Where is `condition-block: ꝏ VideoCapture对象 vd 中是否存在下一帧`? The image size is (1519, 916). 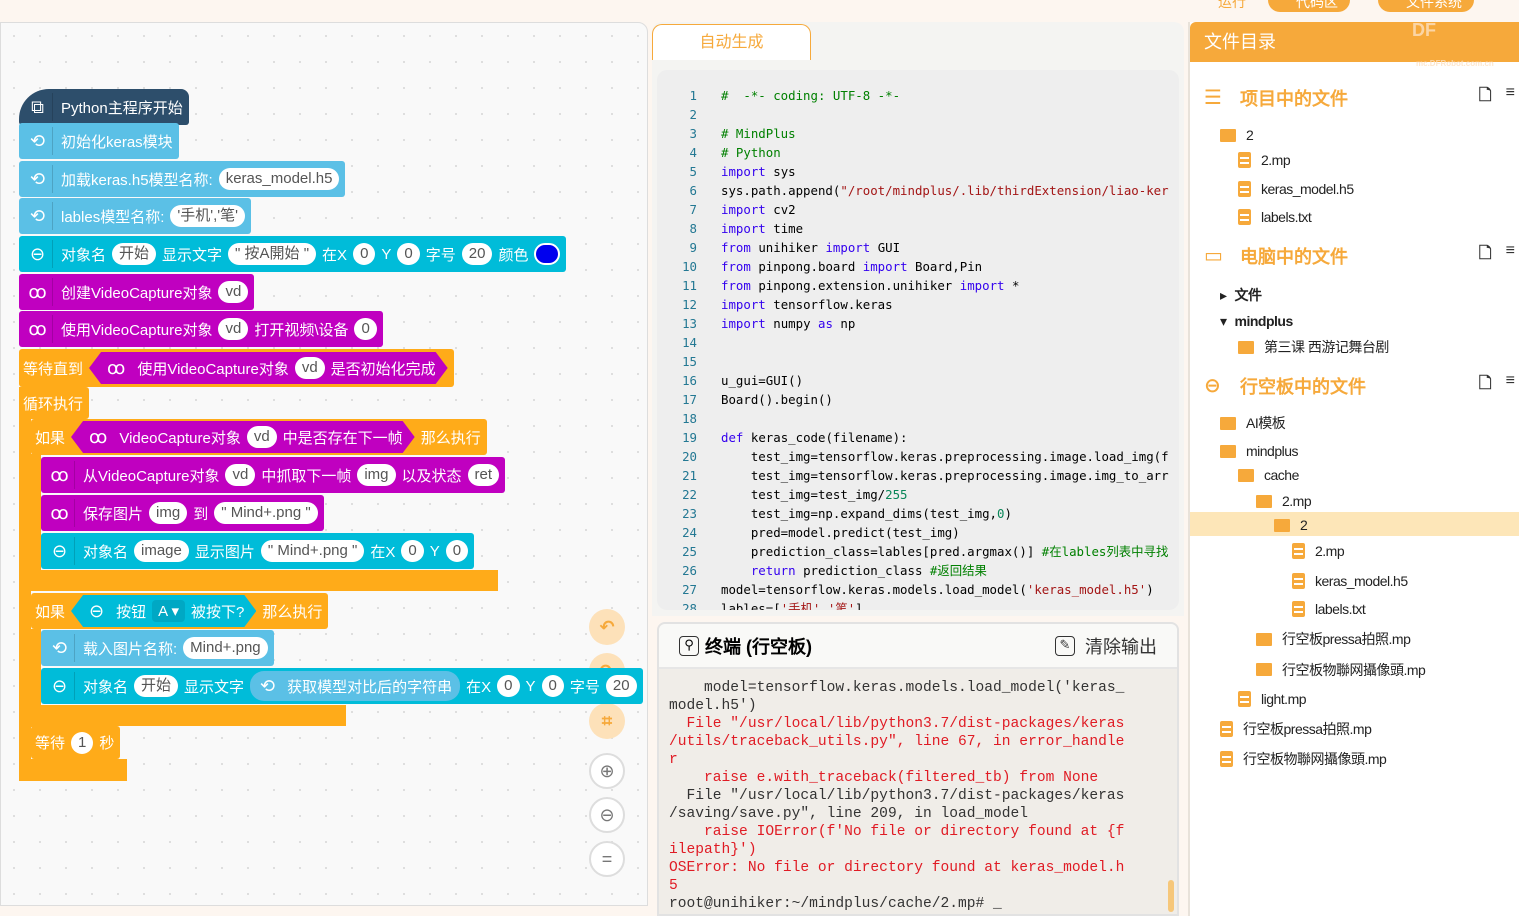 condition-block: ꝏ VideoCapture对象 vd 中是否存在下一帧 is located at coordinates (243, 437).